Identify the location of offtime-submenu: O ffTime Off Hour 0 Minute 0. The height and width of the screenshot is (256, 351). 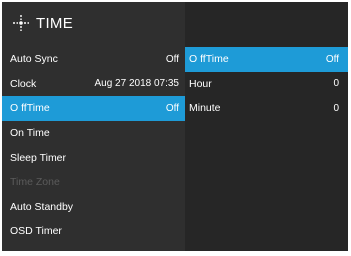
(266, 84).